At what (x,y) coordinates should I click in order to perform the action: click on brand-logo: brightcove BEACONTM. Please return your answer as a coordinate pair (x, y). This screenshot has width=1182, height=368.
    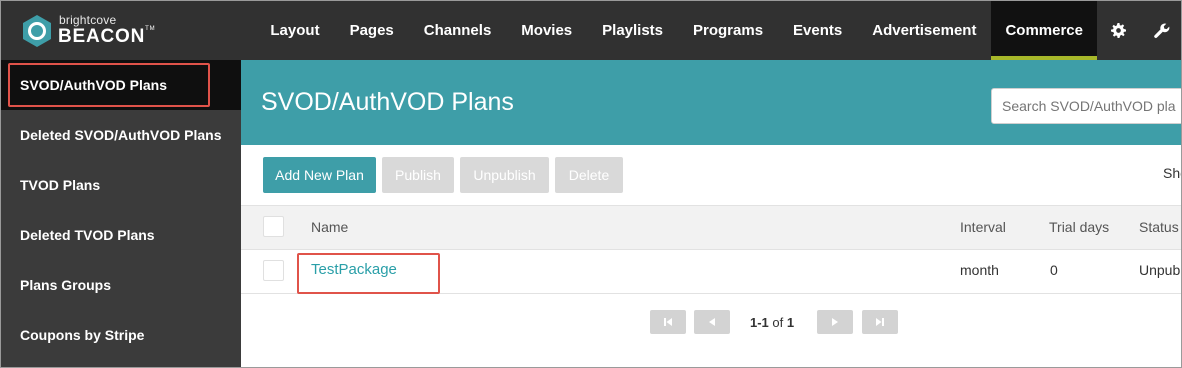
    Looking at the image, I should click on (88, 31).